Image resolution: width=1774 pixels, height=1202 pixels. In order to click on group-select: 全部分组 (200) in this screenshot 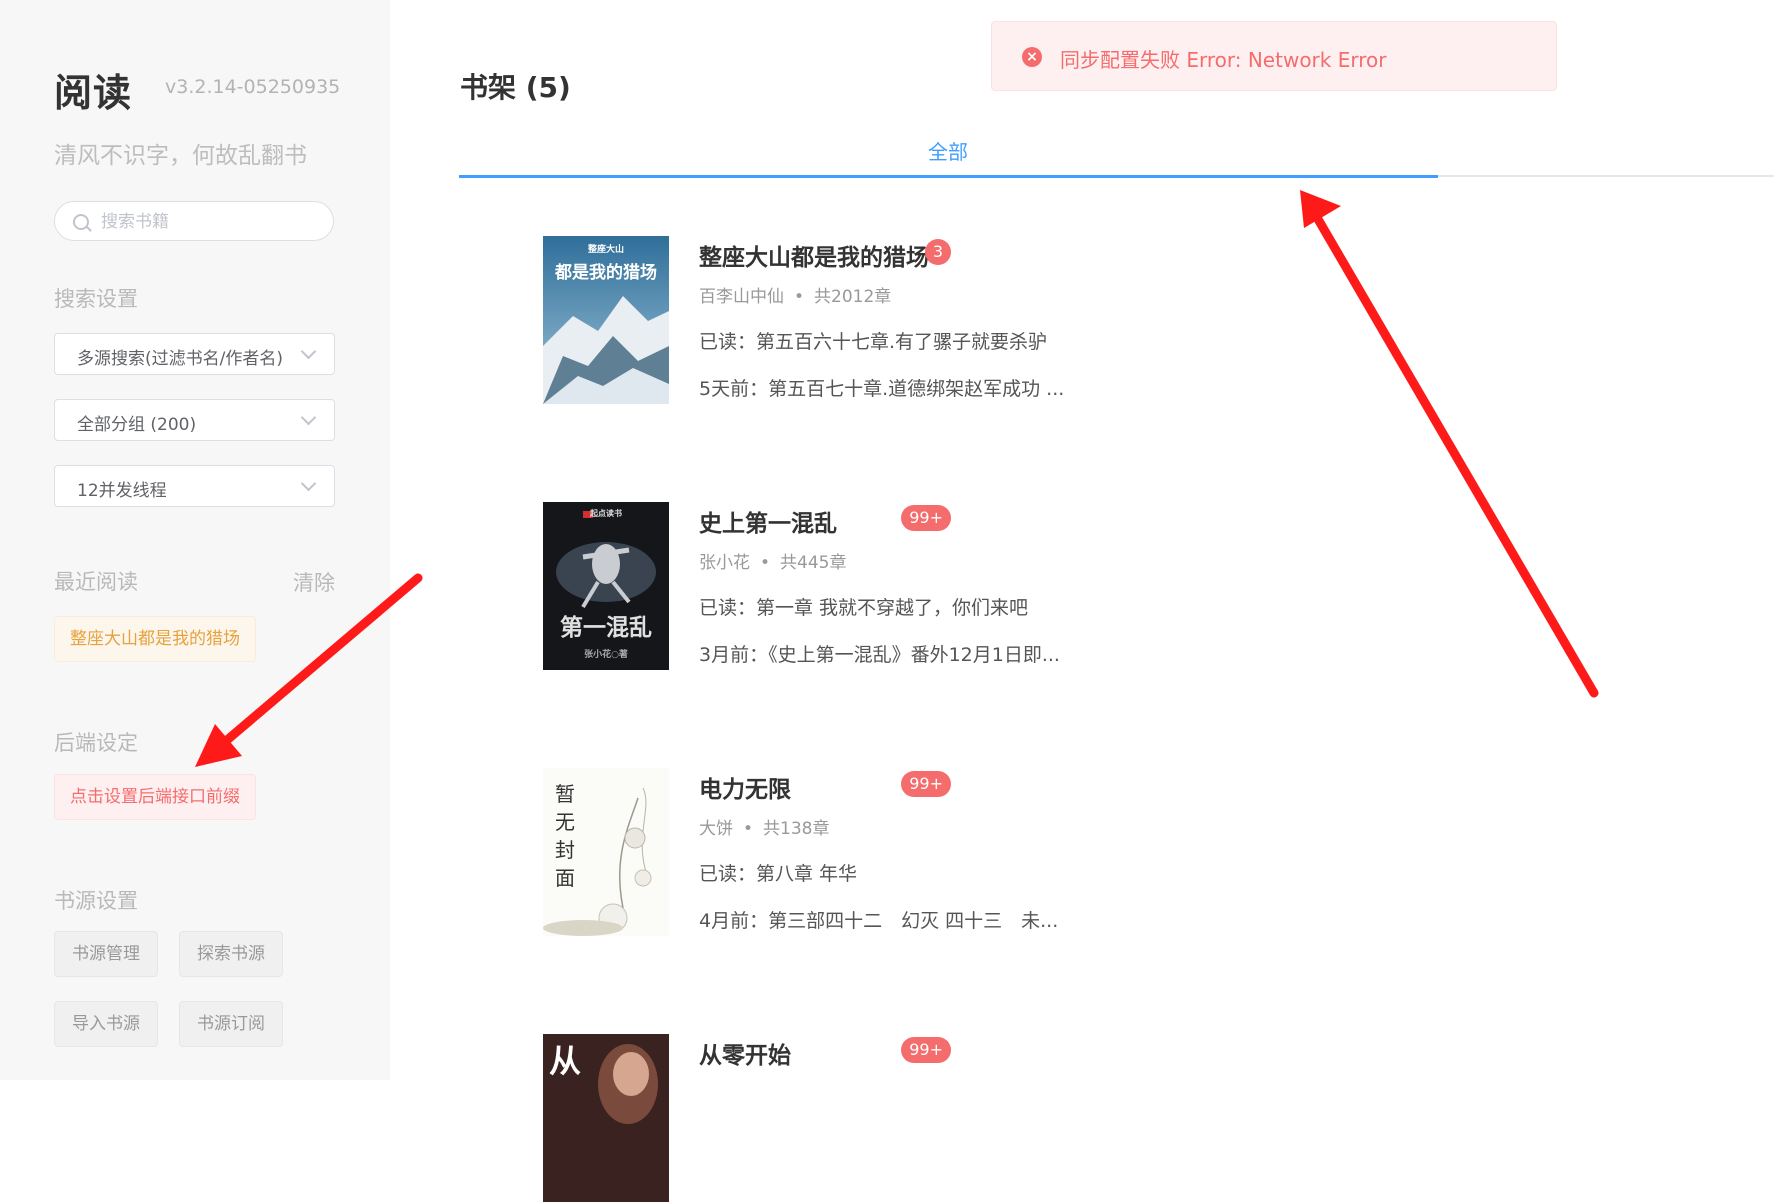, I will do `click(194, 420)`.